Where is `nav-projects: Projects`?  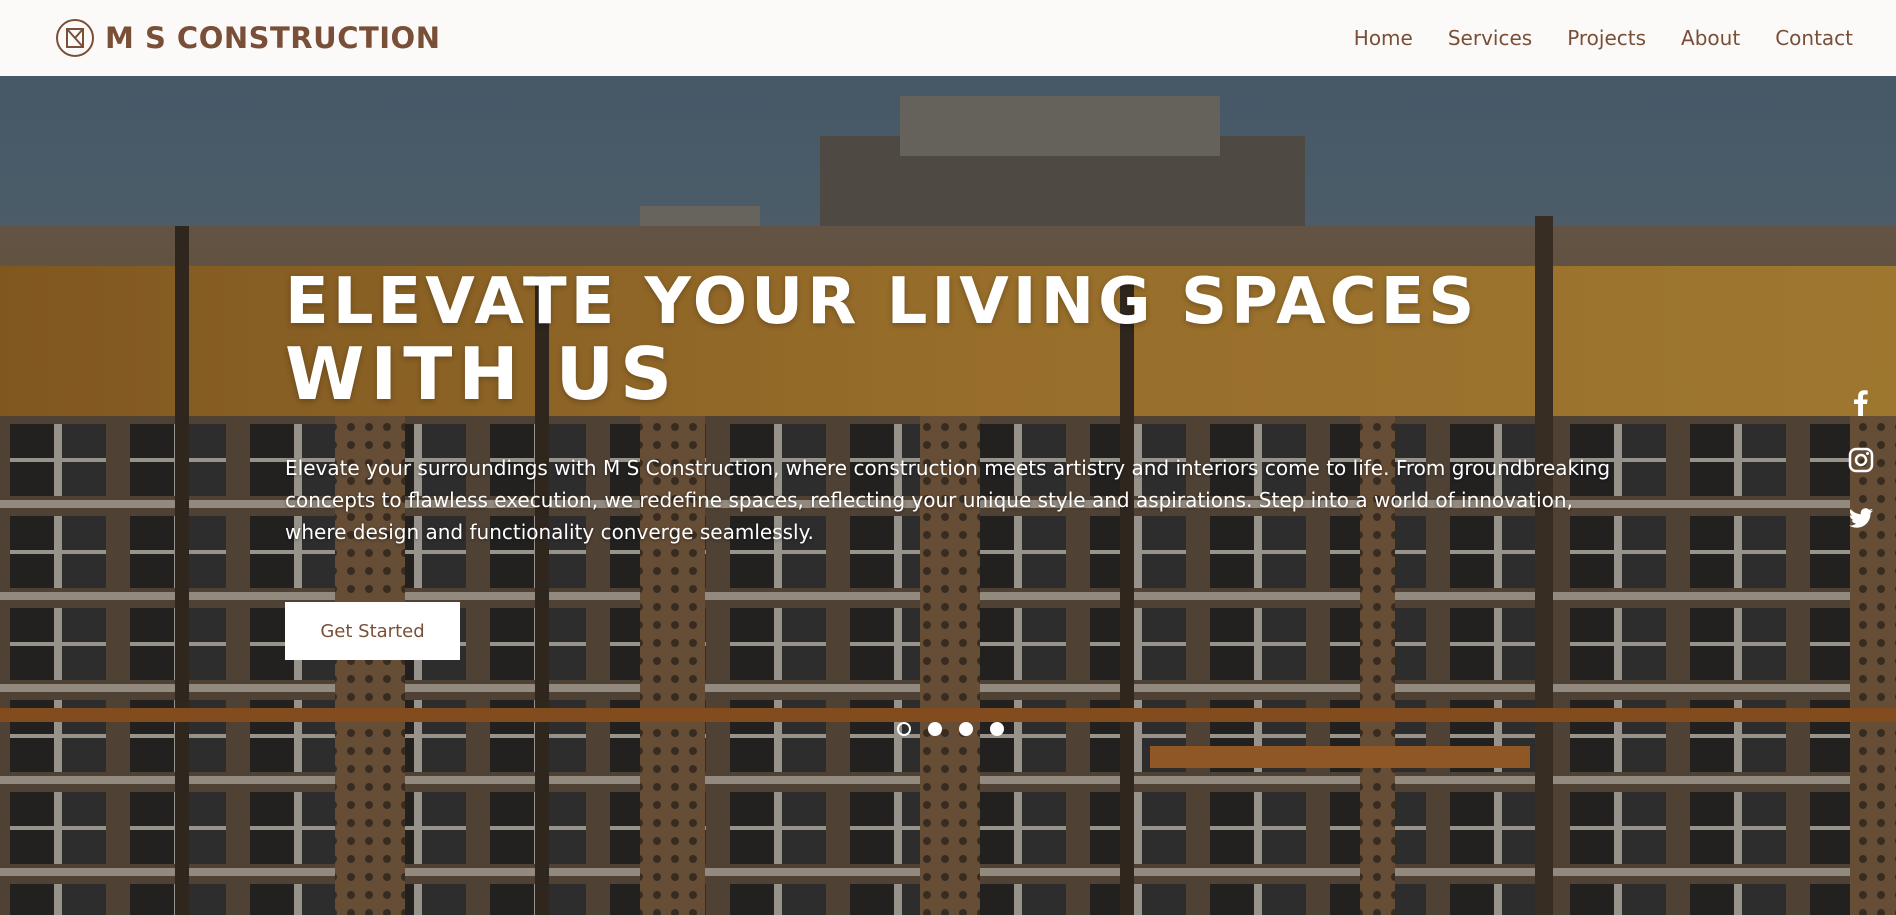 nav-projects: Projects is located at coordinates (1606, 38).